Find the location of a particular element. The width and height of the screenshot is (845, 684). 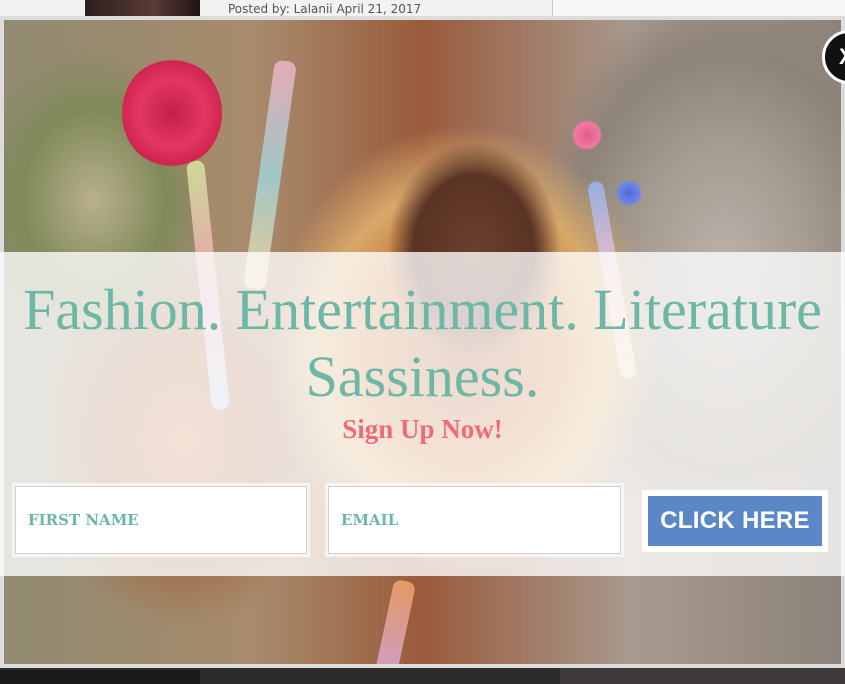

first-name-field is located at coordinates (161, 520).